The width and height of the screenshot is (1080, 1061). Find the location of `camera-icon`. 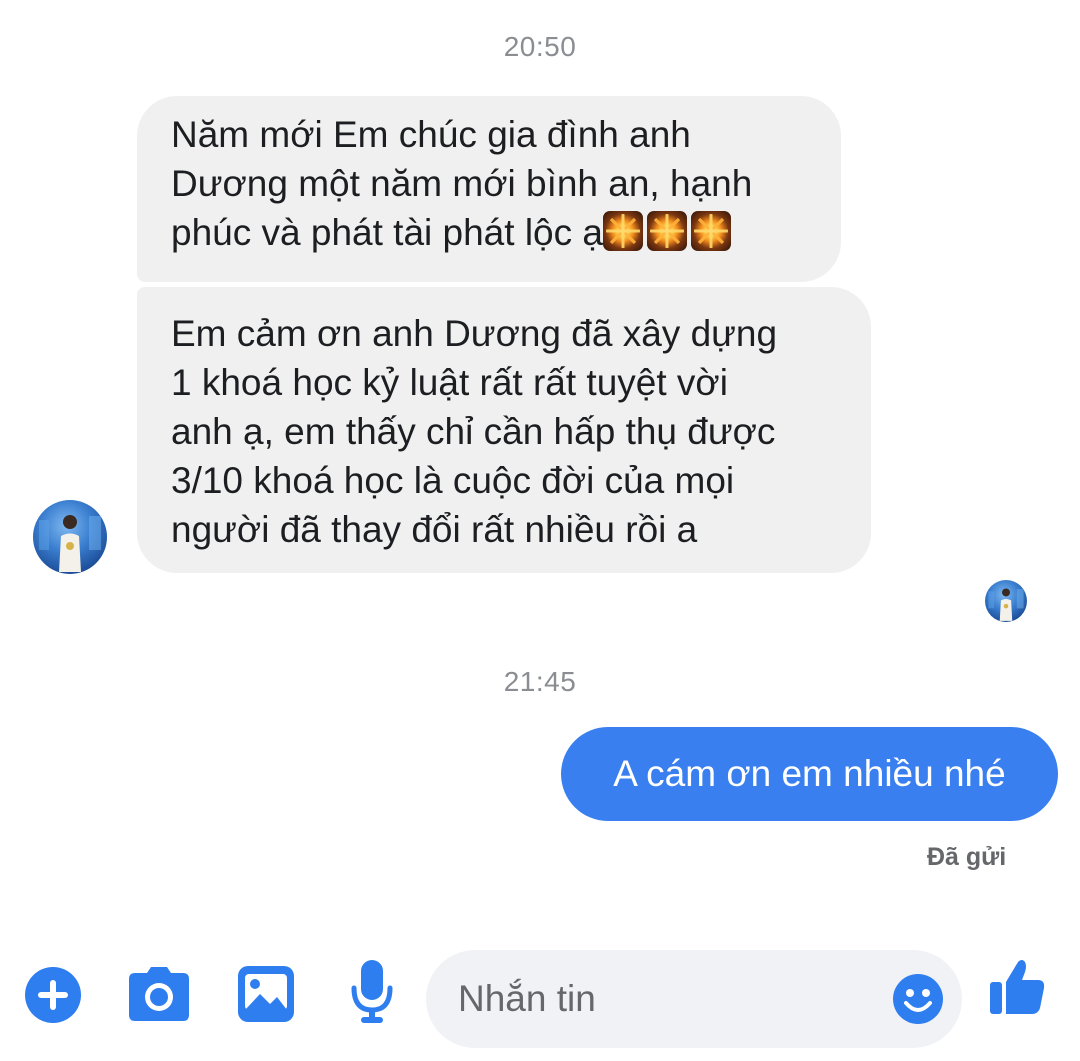

camera-icon is located at coordinates (159, 994).